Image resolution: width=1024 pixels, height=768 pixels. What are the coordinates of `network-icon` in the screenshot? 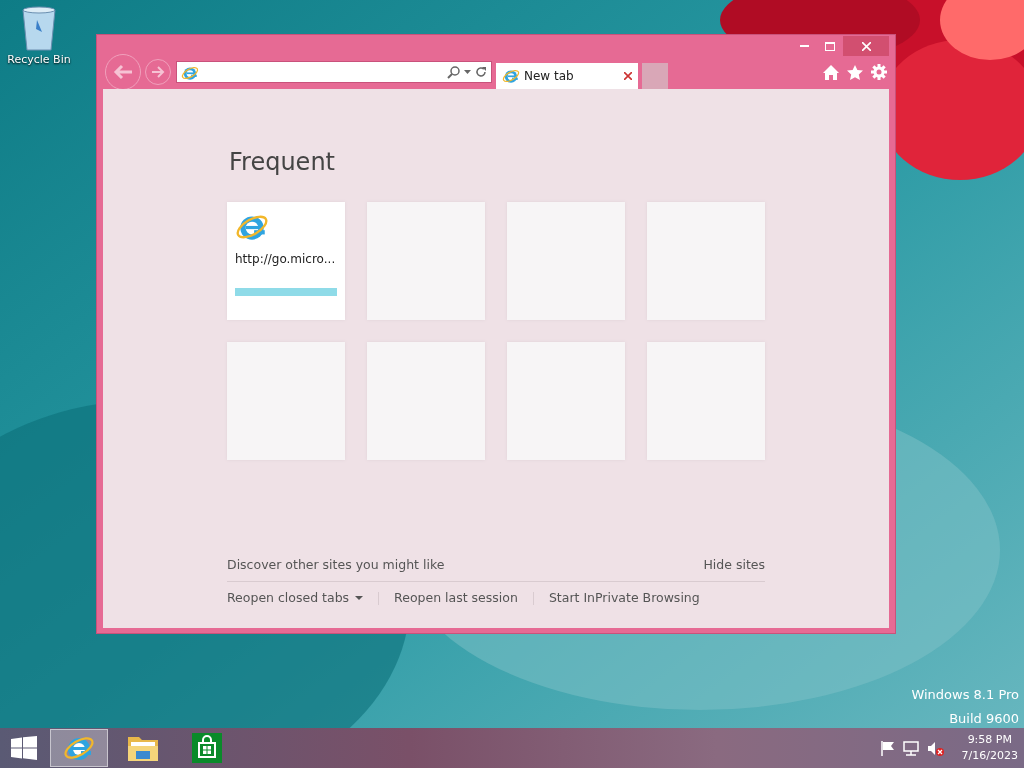 It's located at (910, 748).